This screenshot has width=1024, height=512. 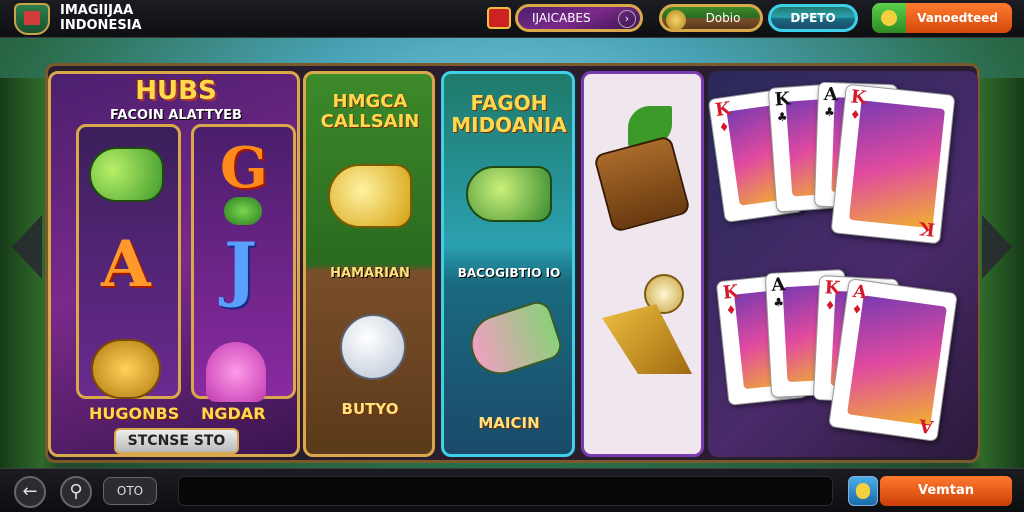 I want to click on bottom-bar: ← ⚲ OTO Vemtan, so click(x=512, y=490).